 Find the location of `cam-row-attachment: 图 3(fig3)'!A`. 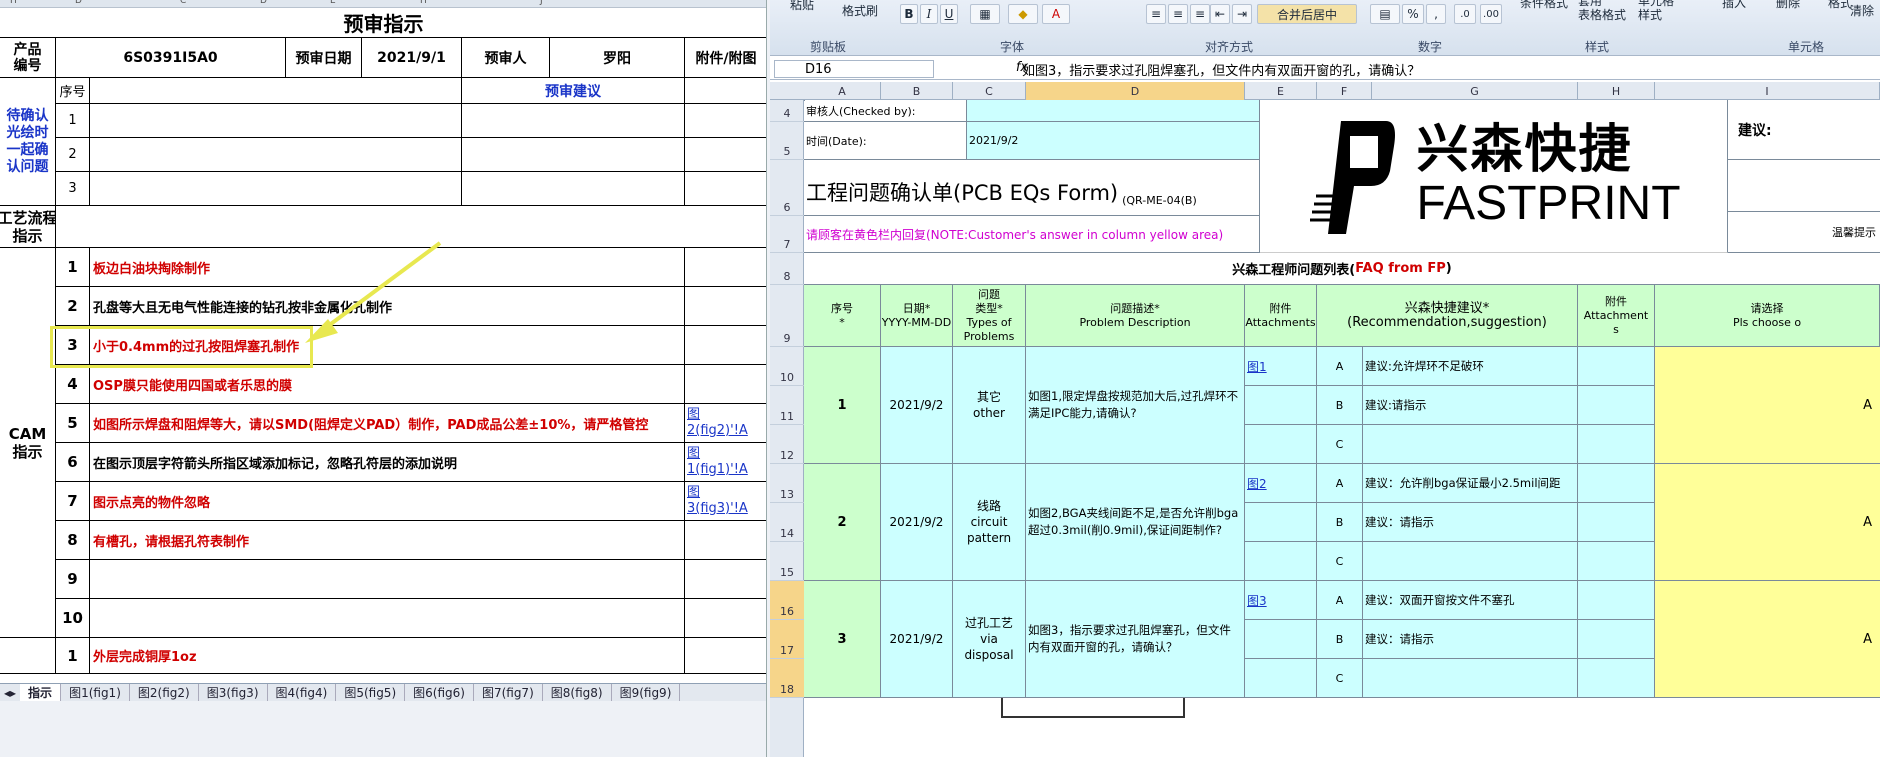

cam-row-attachment: 图 3(fig3)'!A is located at coordinates (725, 501).